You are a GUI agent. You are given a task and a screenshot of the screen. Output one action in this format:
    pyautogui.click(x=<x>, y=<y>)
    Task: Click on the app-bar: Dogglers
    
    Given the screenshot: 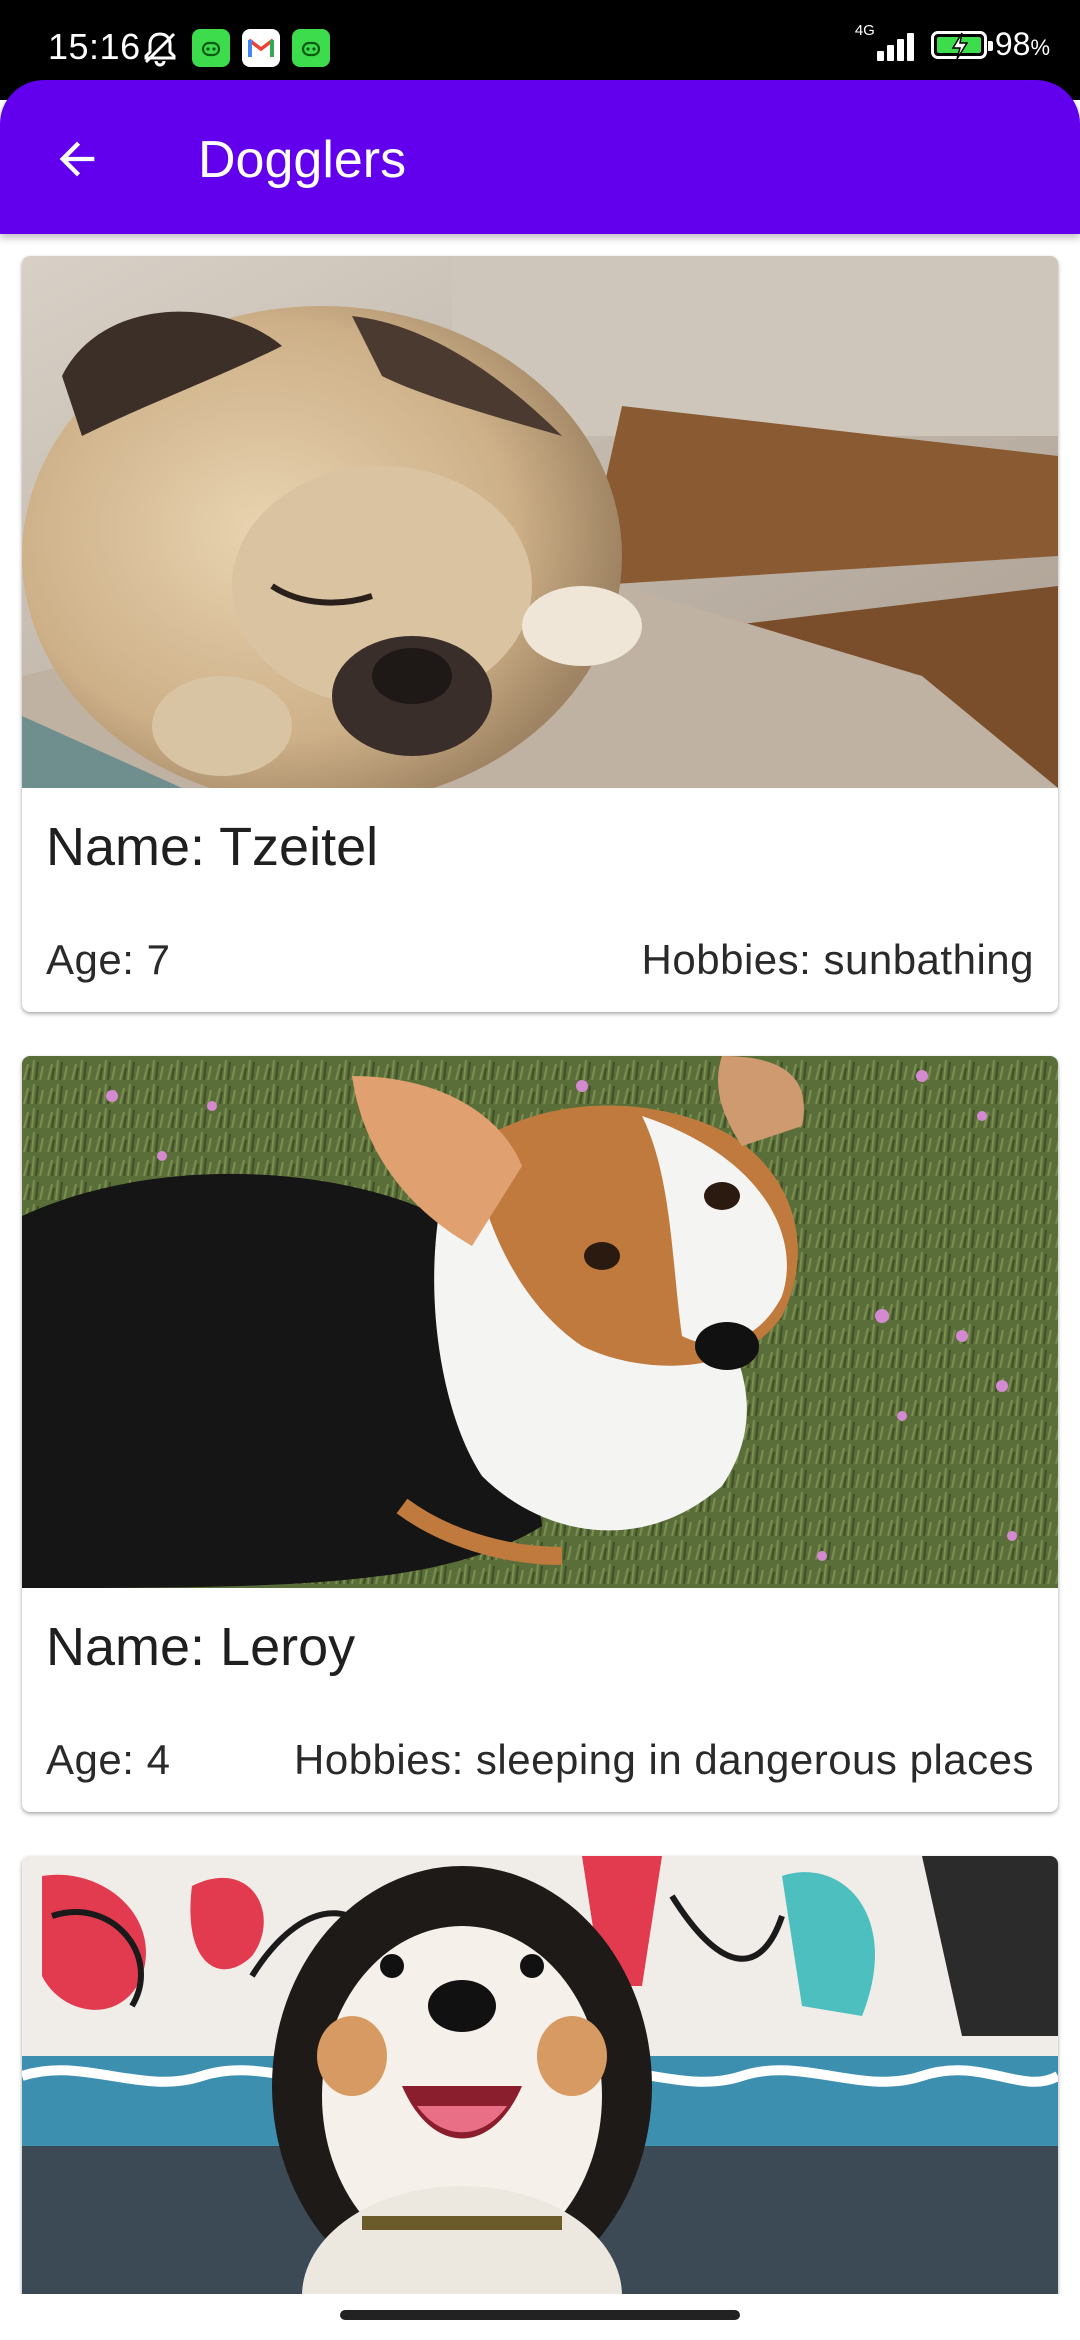 What is the action you would take?
    pyautogui.click(x=540, y=157)
    